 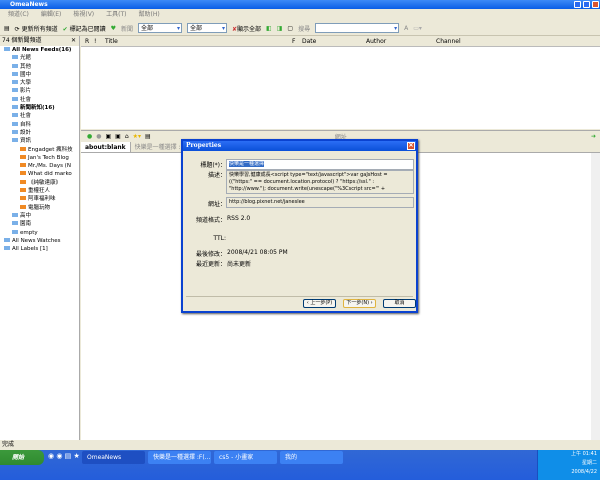 What do you see at coordinates (239, 218) in the screenshot?
I see `format-value: RSS 2.0` at bounding box center [239, 218].